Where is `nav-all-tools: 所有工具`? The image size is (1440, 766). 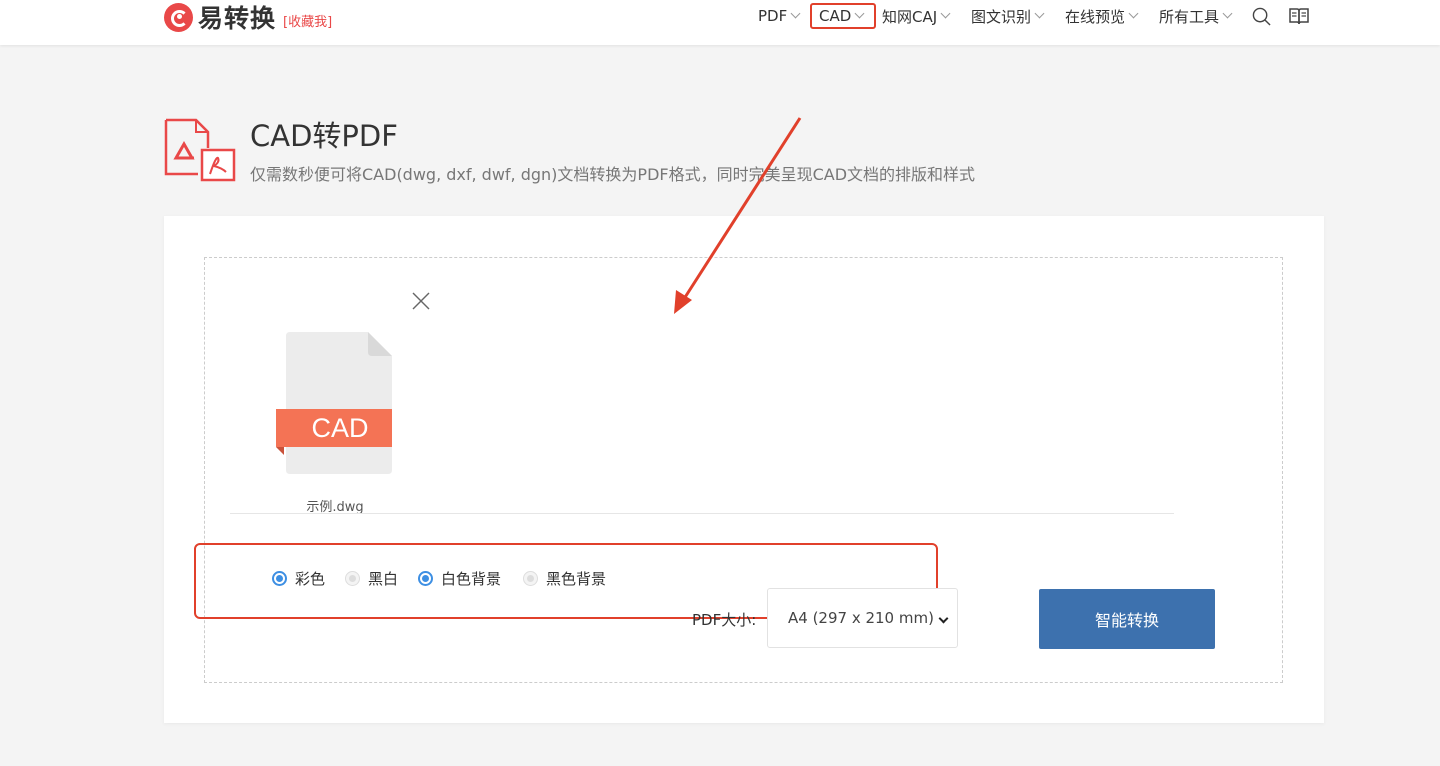
nav-all-tools: 所有工具 is located at coordinates (1196, 16).